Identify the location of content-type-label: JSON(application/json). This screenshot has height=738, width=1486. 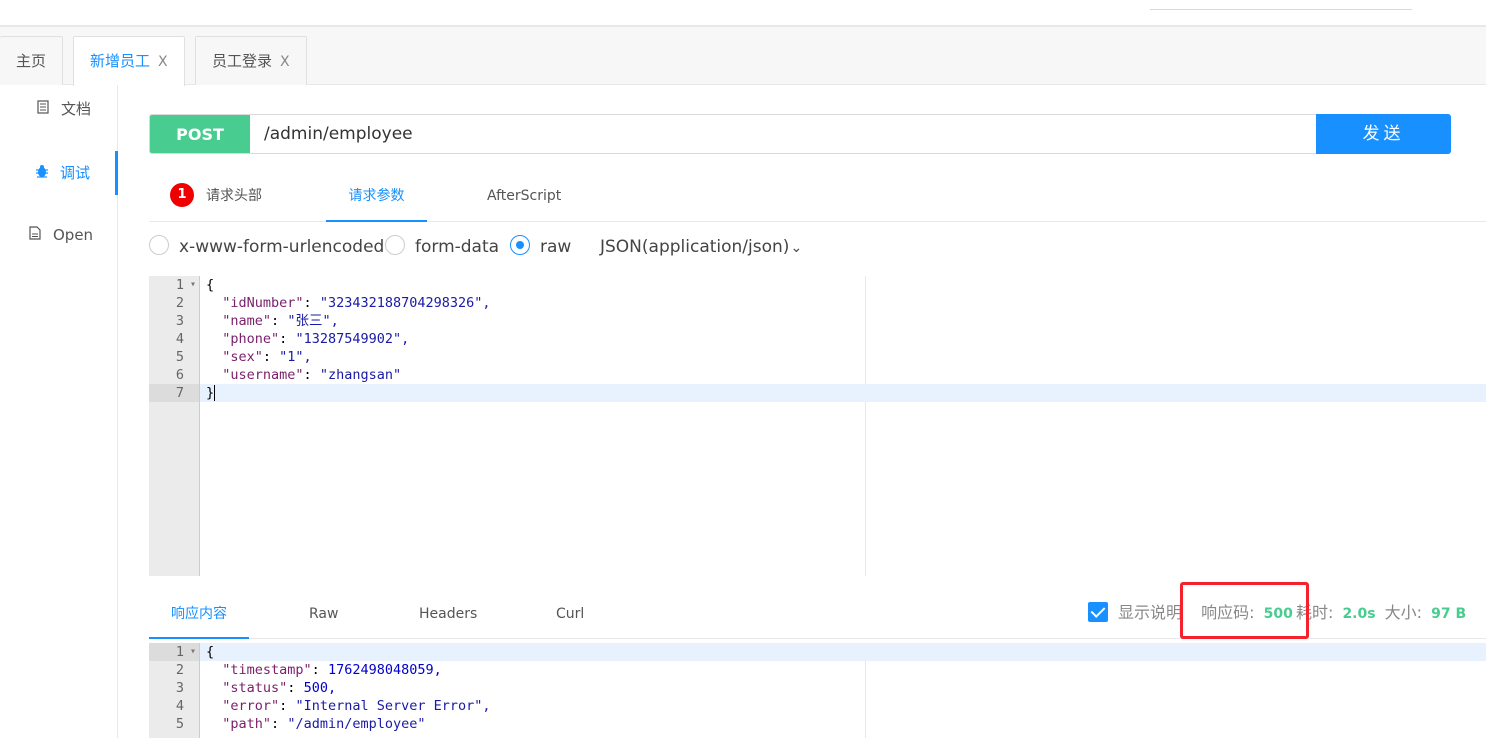
(695, 247).